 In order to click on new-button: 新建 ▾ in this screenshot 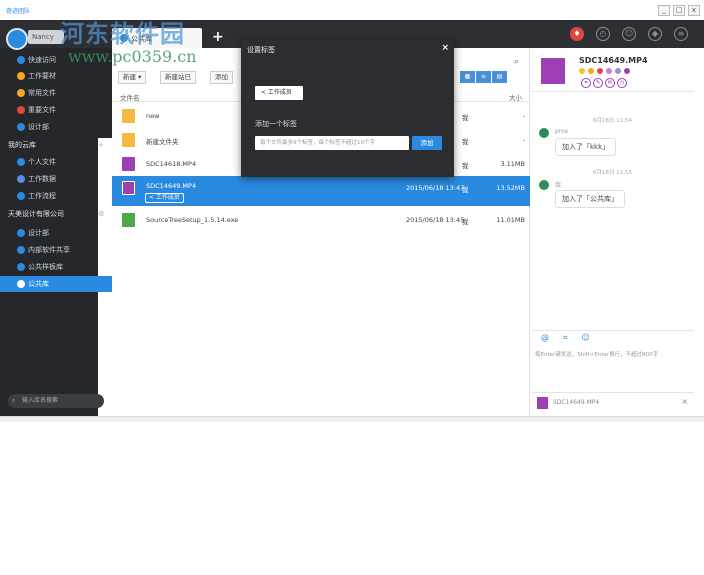, I will do `click(132, 77)`.